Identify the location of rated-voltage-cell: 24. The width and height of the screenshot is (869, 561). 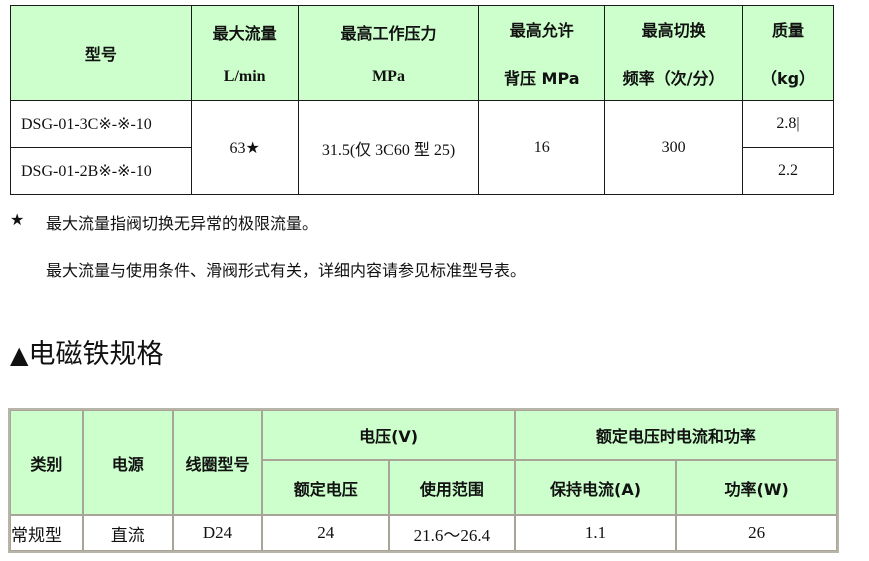
(326, 533).